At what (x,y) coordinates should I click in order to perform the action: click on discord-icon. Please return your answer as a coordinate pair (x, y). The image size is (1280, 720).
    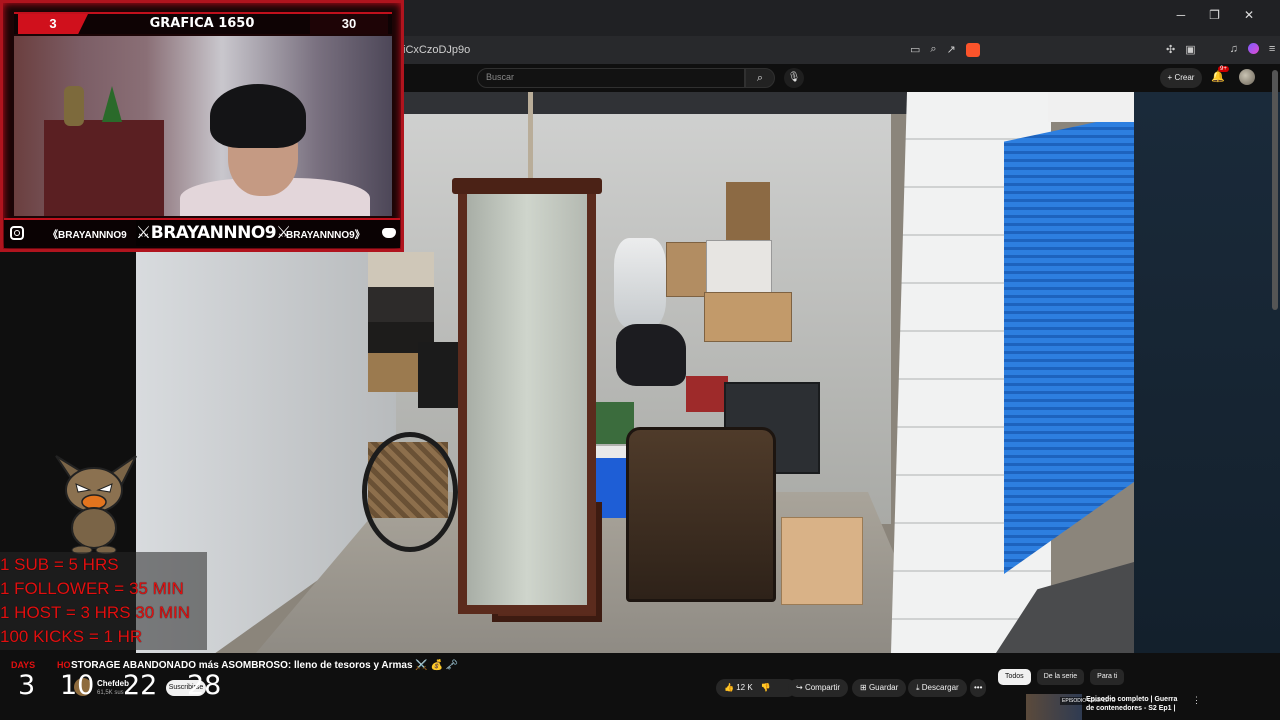
    Looking at the image, I should click on (389, 233).